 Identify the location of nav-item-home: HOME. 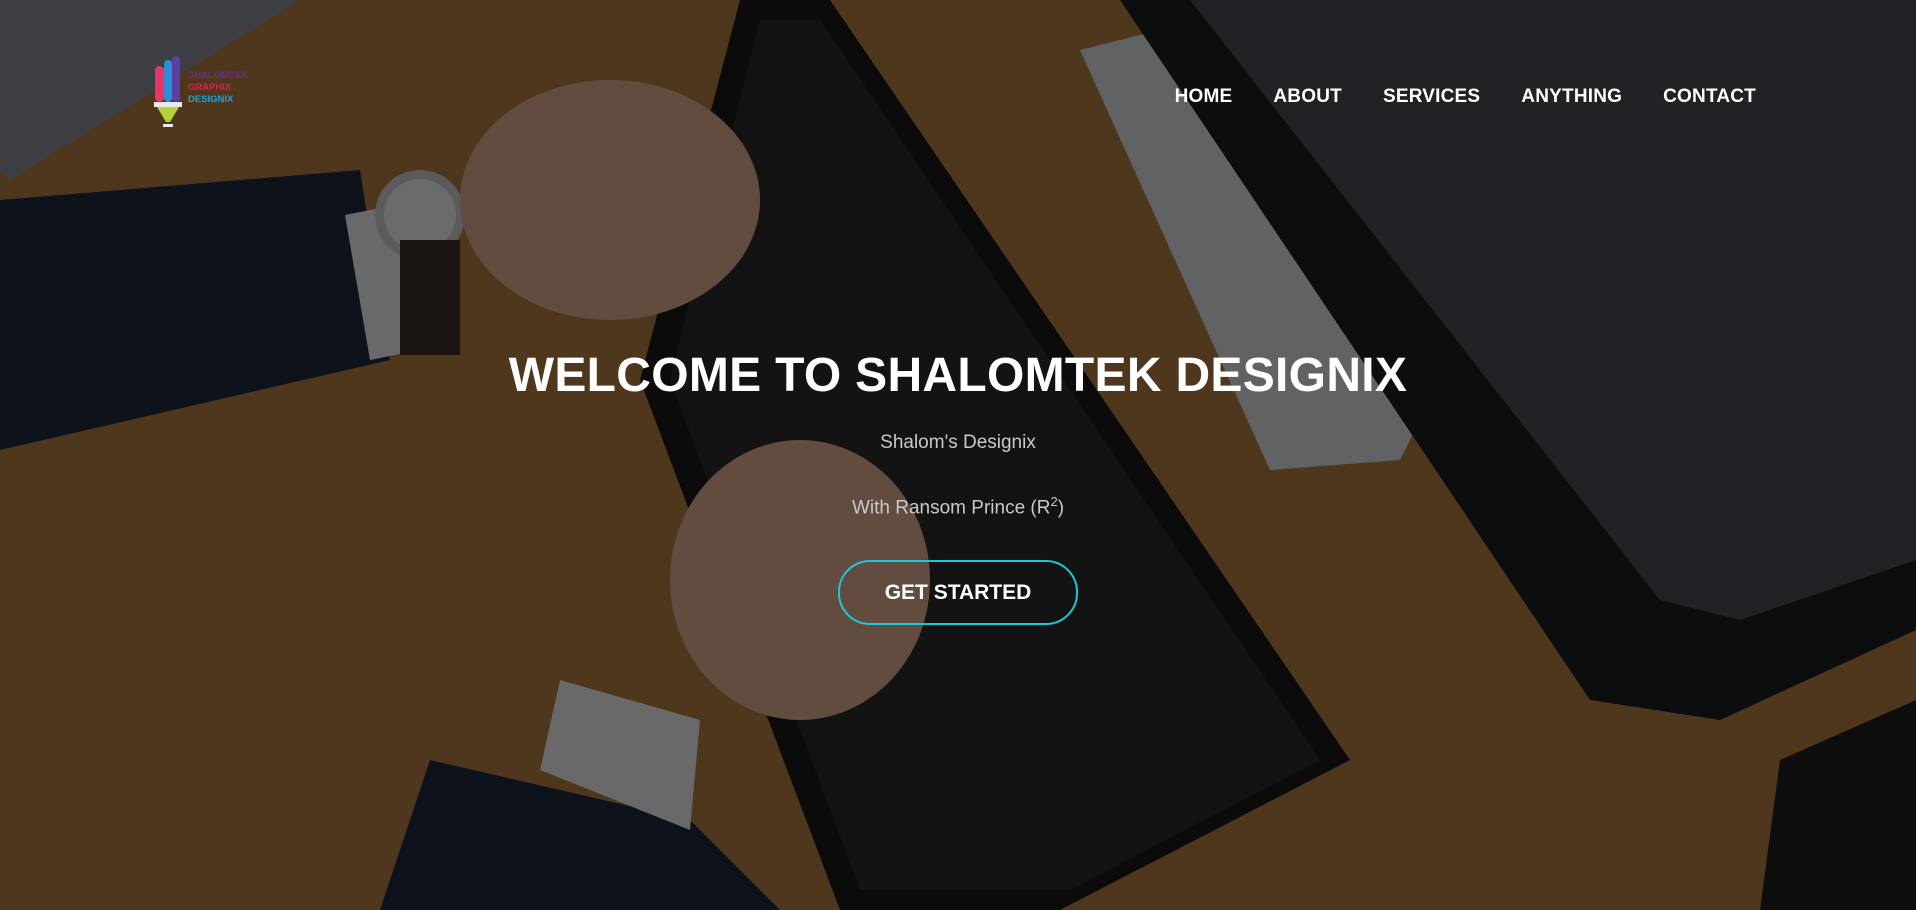
(1204, 97).